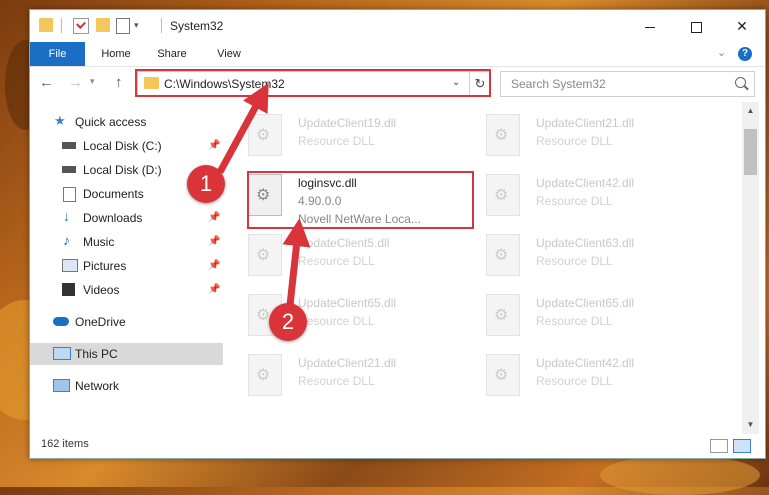 The image size is (769, 495). Describe the element at coordinates (136, 25) in the screenshot. I see `customize-dropdown-icon: ▾` at that location.